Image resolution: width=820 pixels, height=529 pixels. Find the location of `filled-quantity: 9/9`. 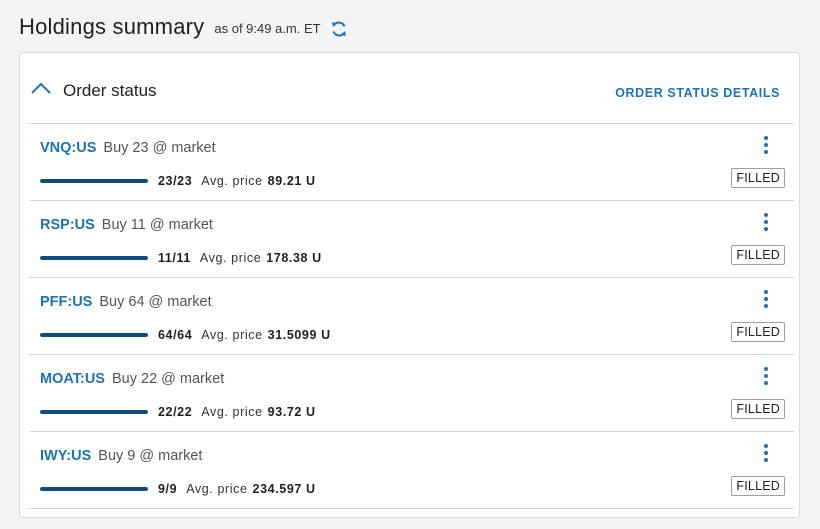

filled-quantity: 9/9 is located at coordinates (168, 489).